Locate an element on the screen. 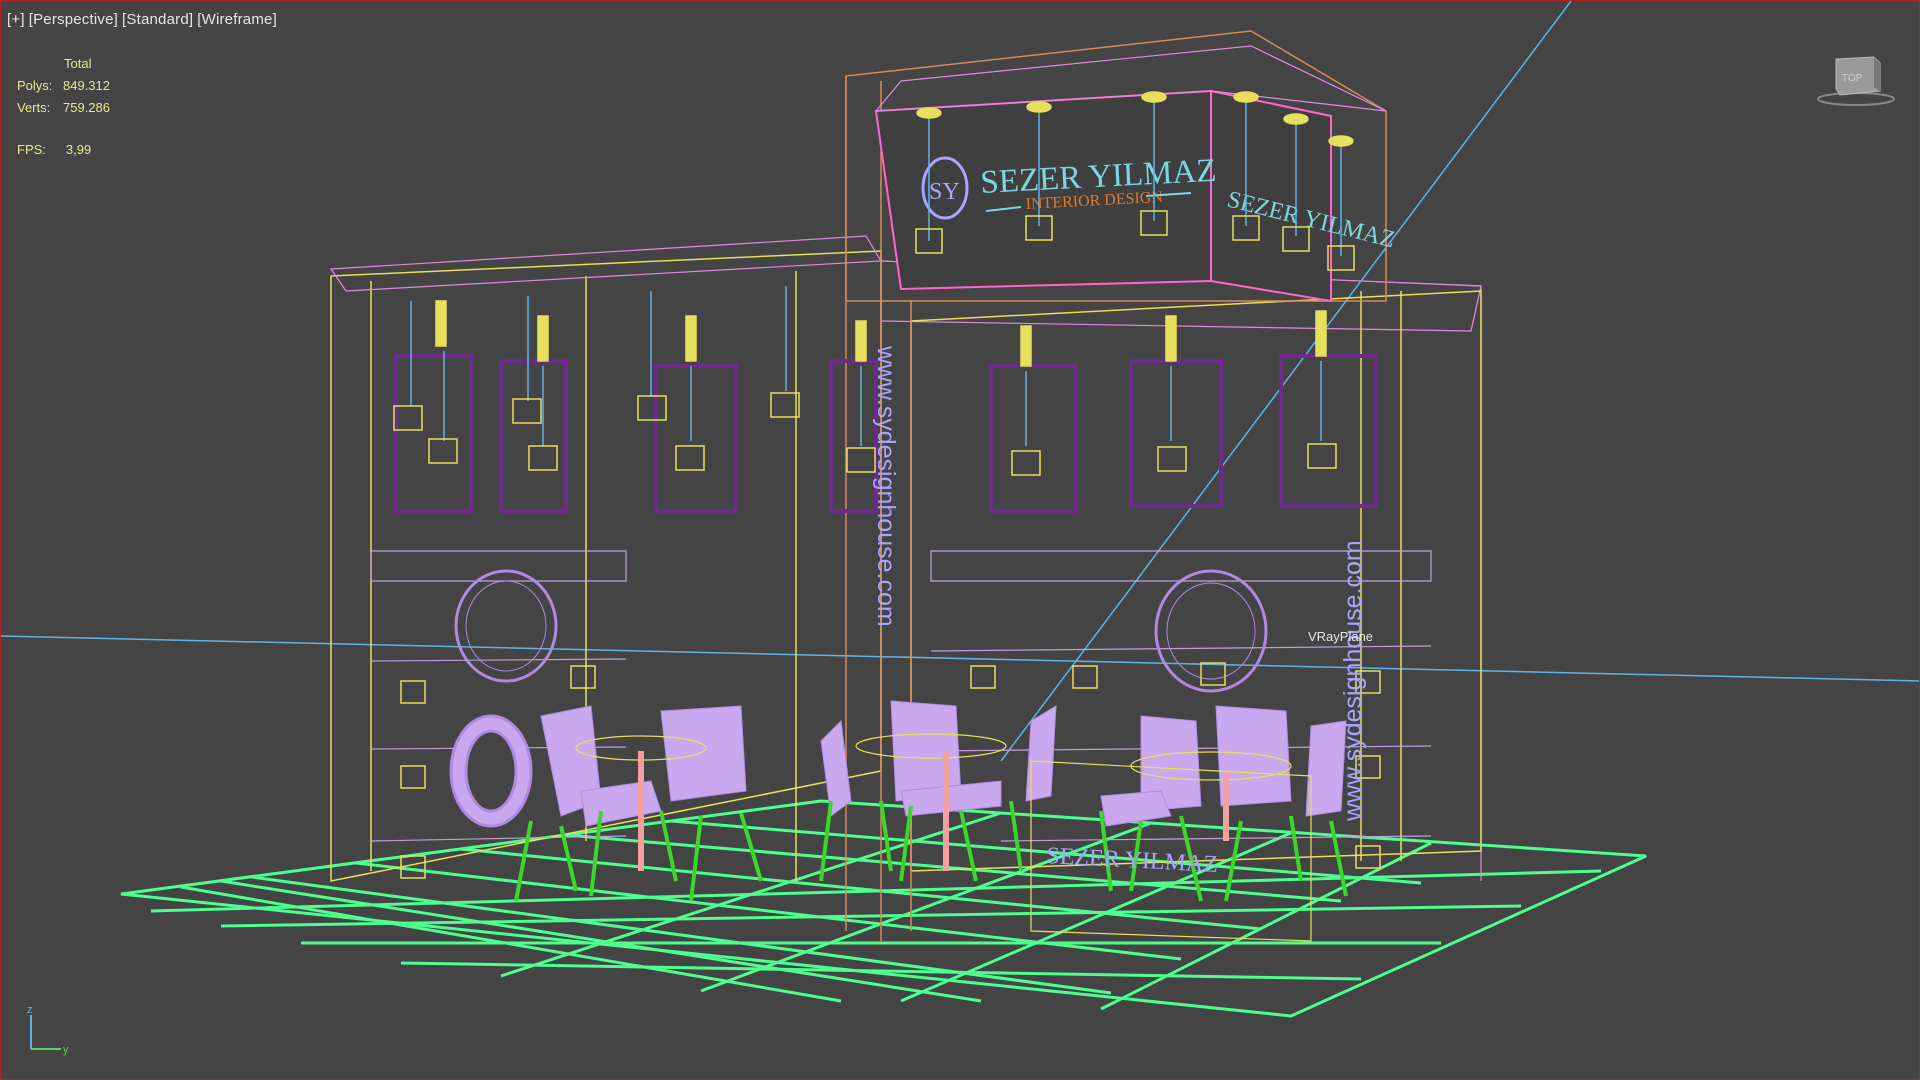 The width and height of the screenshot is (1920, 1080). verts-label: Verts: is located at coordinates (34, 107).